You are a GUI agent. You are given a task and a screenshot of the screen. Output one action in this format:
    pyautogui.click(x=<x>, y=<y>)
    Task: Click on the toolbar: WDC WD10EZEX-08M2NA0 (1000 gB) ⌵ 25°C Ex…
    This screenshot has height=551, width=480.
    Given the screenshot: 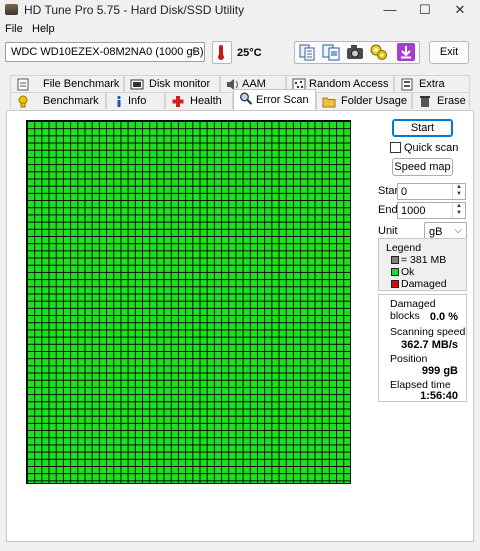 What is the action you would take?
    pyautogui.click(x=240, y=53)
    